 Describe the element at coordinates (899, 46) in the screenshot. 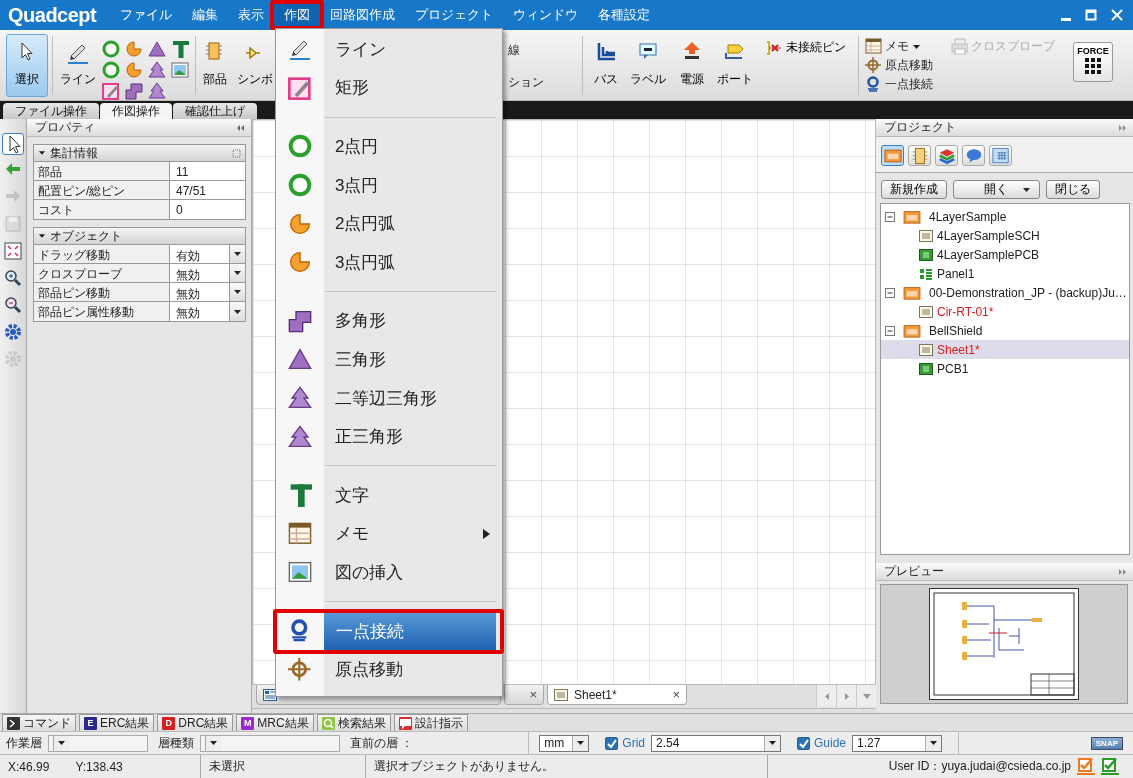

I see `toolbar-button: メモ` at that location.